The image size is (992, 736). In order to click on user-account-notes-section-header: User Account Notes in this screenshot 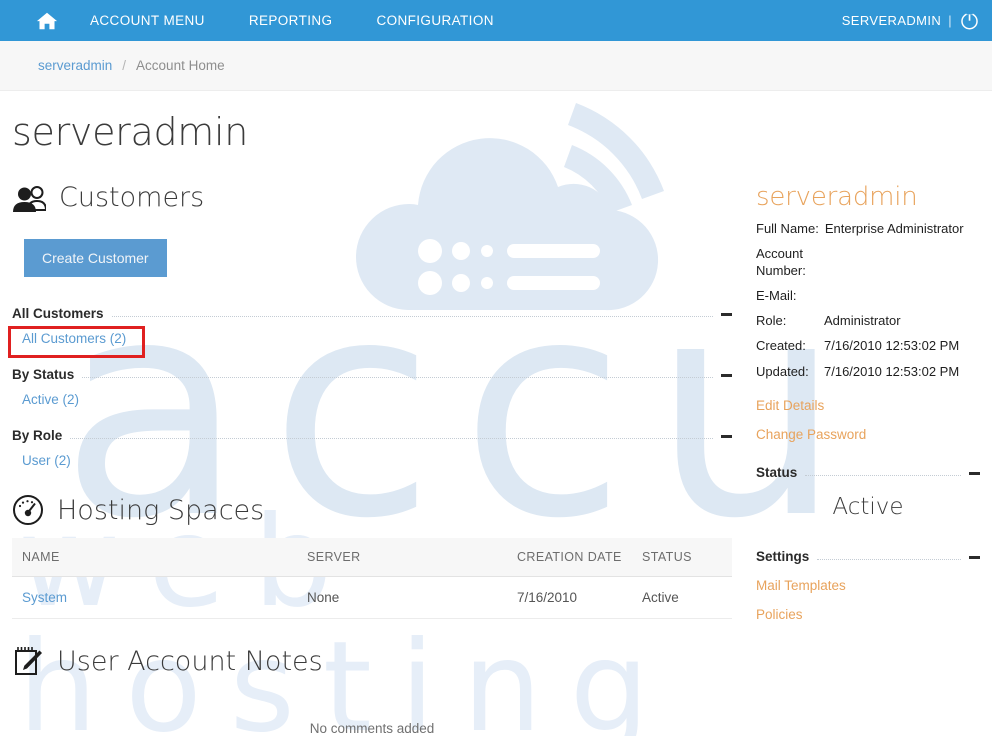, I will do `click(372, 661)`.